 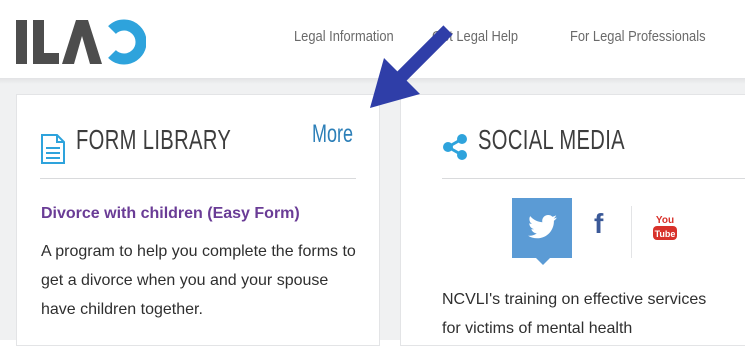 What do you see at coordinates (332, 134) in the screenshot?
I see `more-link: More` at bounding box center [332, 134].